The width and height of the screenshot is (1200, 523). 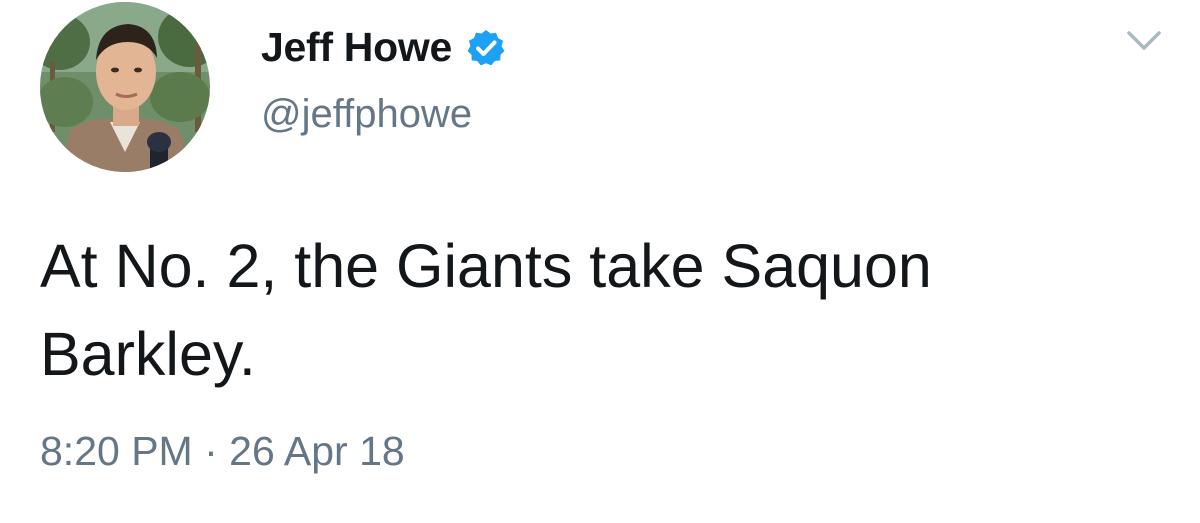 I want to click on user-name-row: Jeff Howe, so click(x=383, y=47).